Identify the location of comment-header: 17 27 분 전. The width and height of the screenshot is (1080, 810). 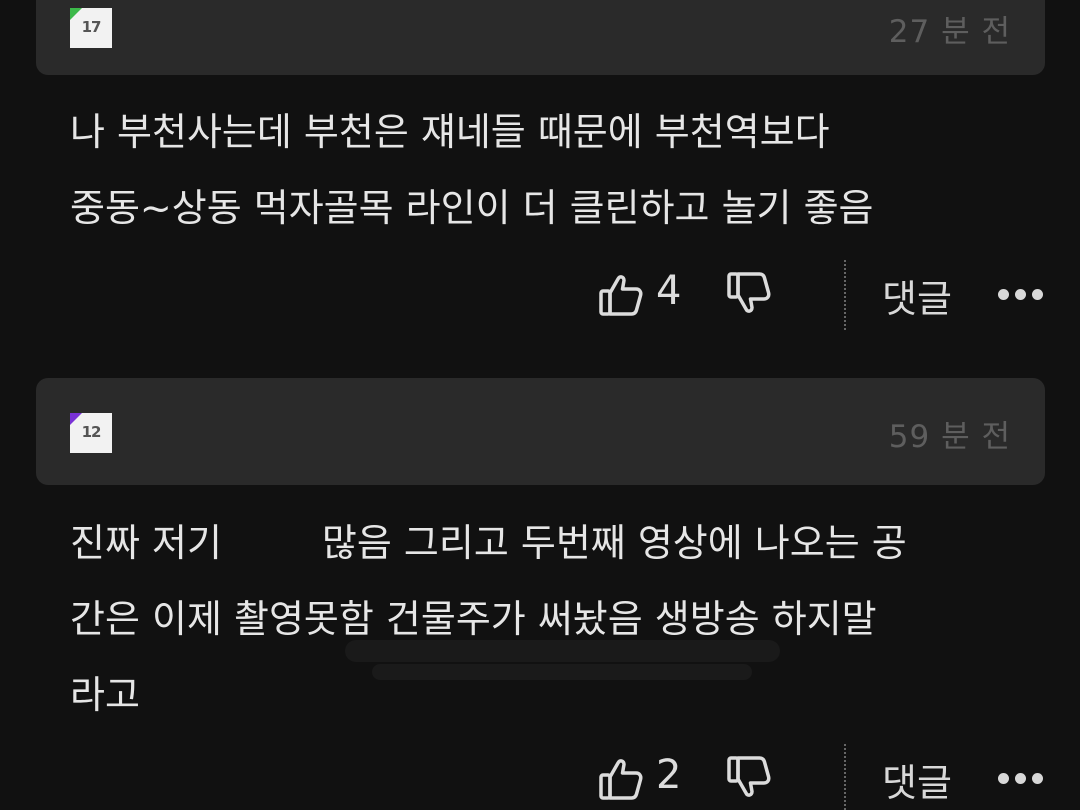
(540, 37).